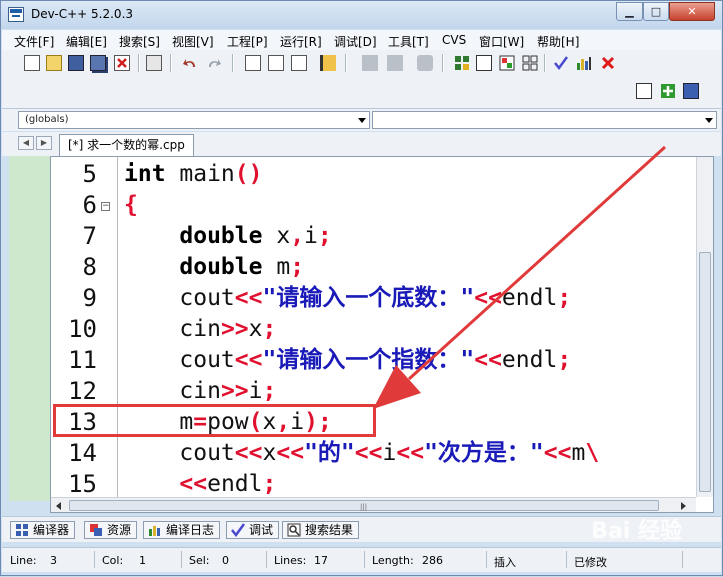 The image size is (723, 577). What do you see at coordinates (505, 562) in the screenshot?
I see `status-insert-mode: 插入` at bounding box center [505, 562].